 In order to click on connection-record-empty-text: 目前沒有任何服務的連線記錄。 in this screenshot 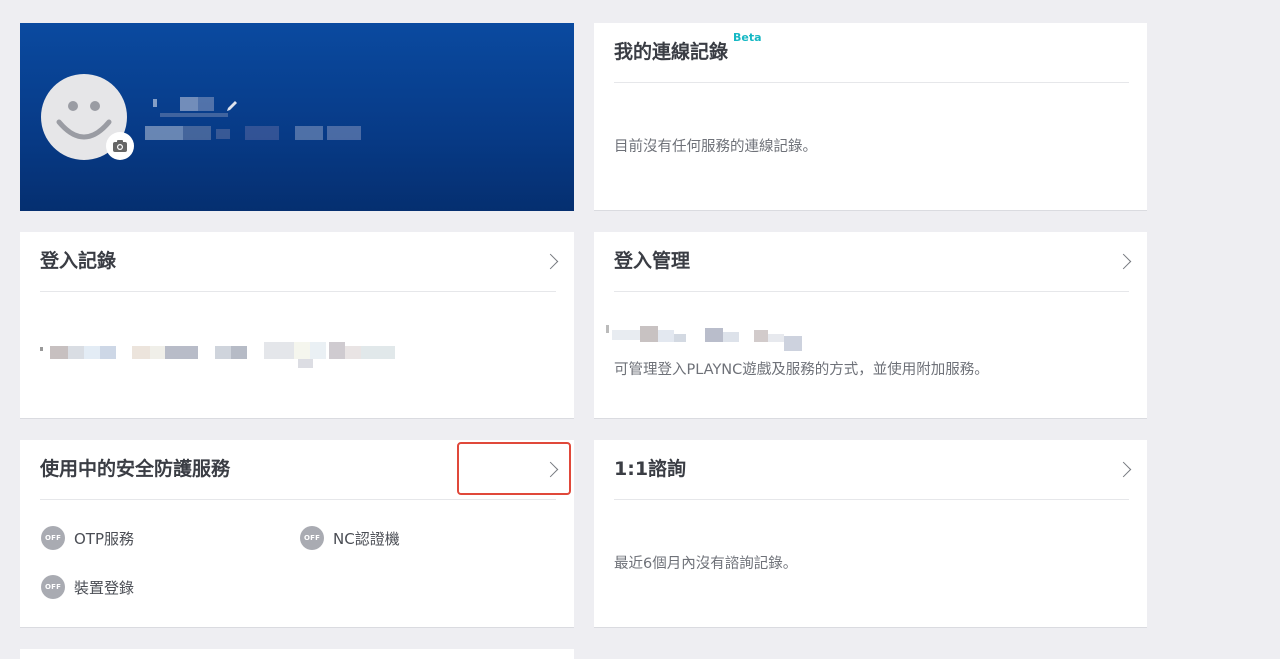, I will do `click(715, 147)`.